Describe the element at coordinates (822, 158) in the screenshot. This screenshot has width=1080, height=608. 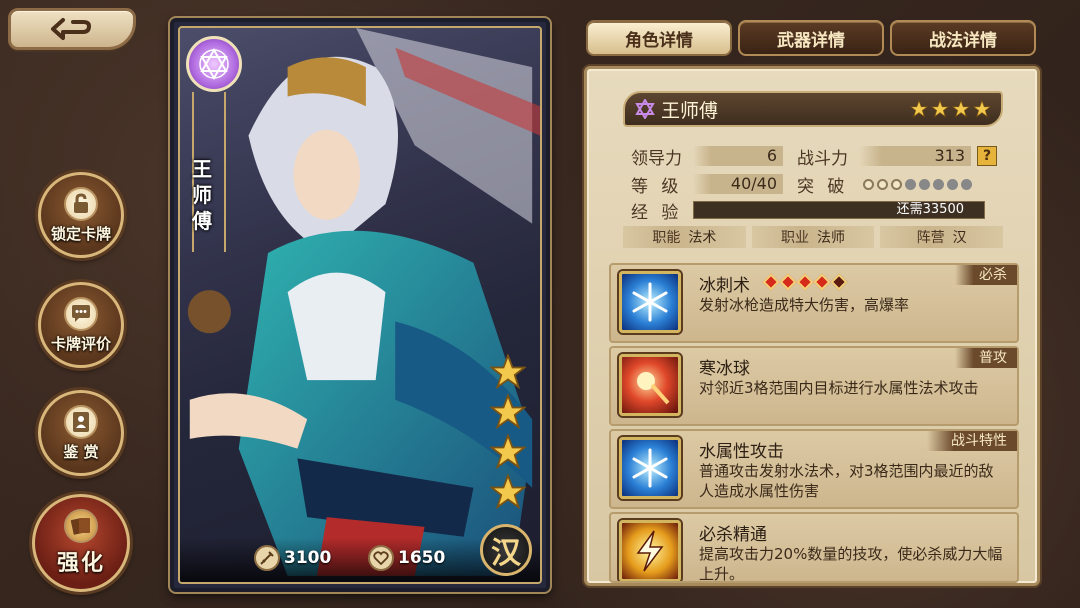
I see `combat-label: 战斗力` at that location.